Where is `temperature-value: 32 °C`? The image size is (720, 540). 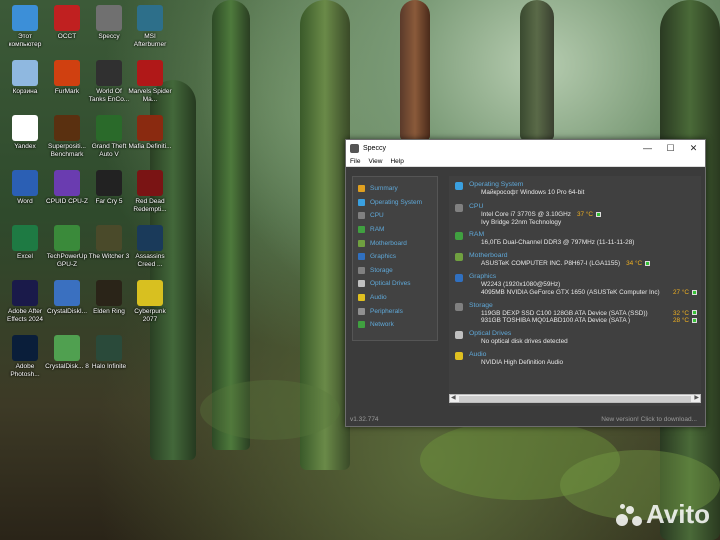 temperature-value: 32 °C is located at coordinates (680, 313).